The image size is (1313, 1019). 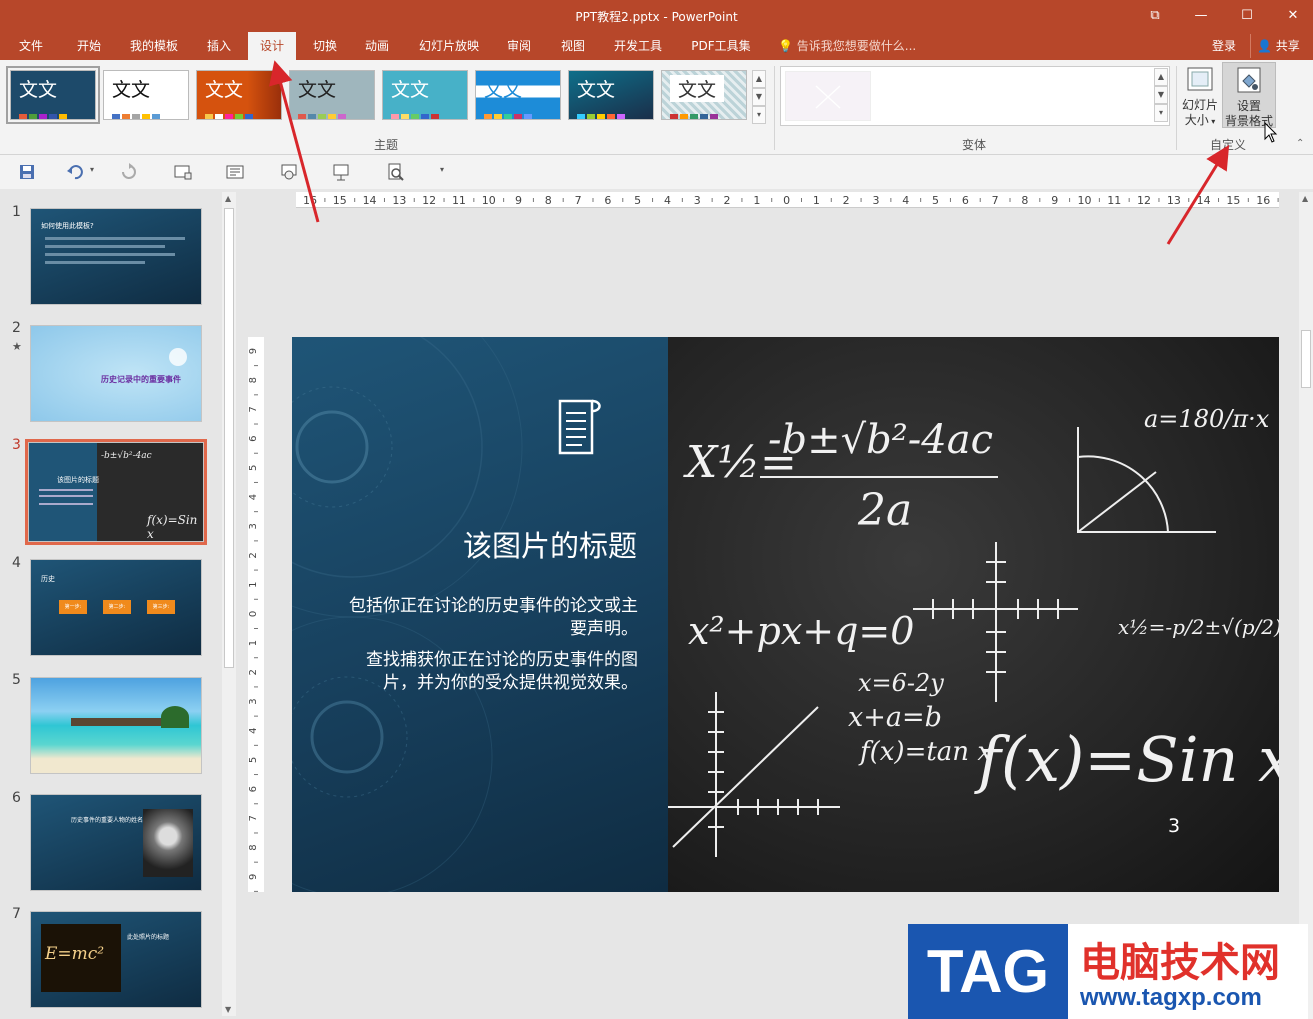 I want to click on login-link: 登录, so click(x=1224, y=46).